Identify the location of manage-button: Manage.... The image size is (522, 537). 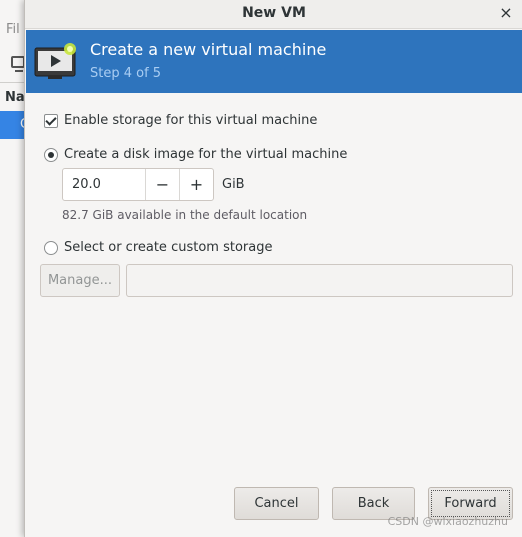
(80, 280).